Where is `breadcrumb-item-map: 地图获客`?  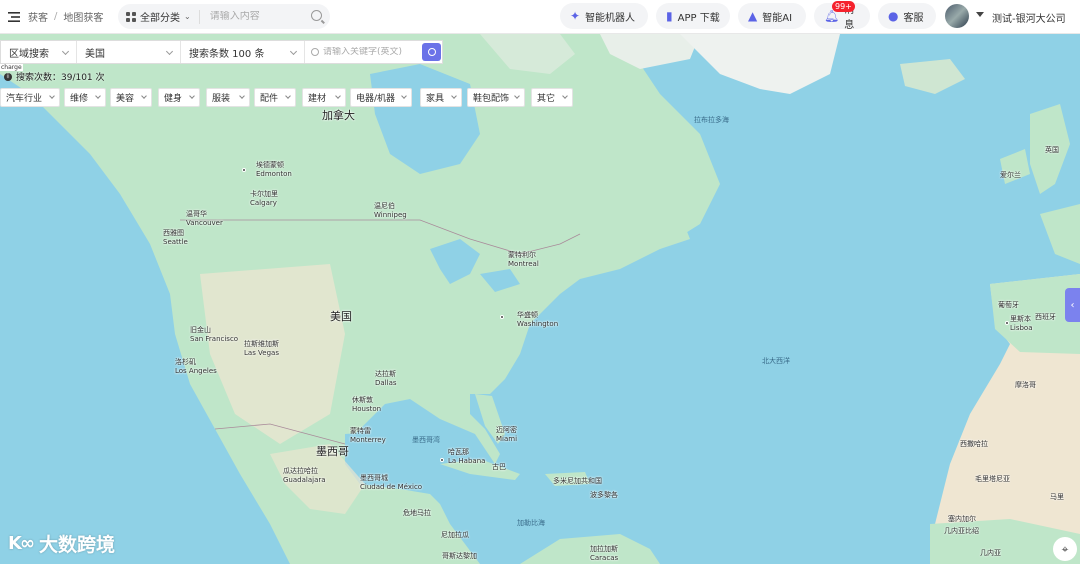 breadcrumb-item-map: 地图获客 is located at coordinates (83, 18).